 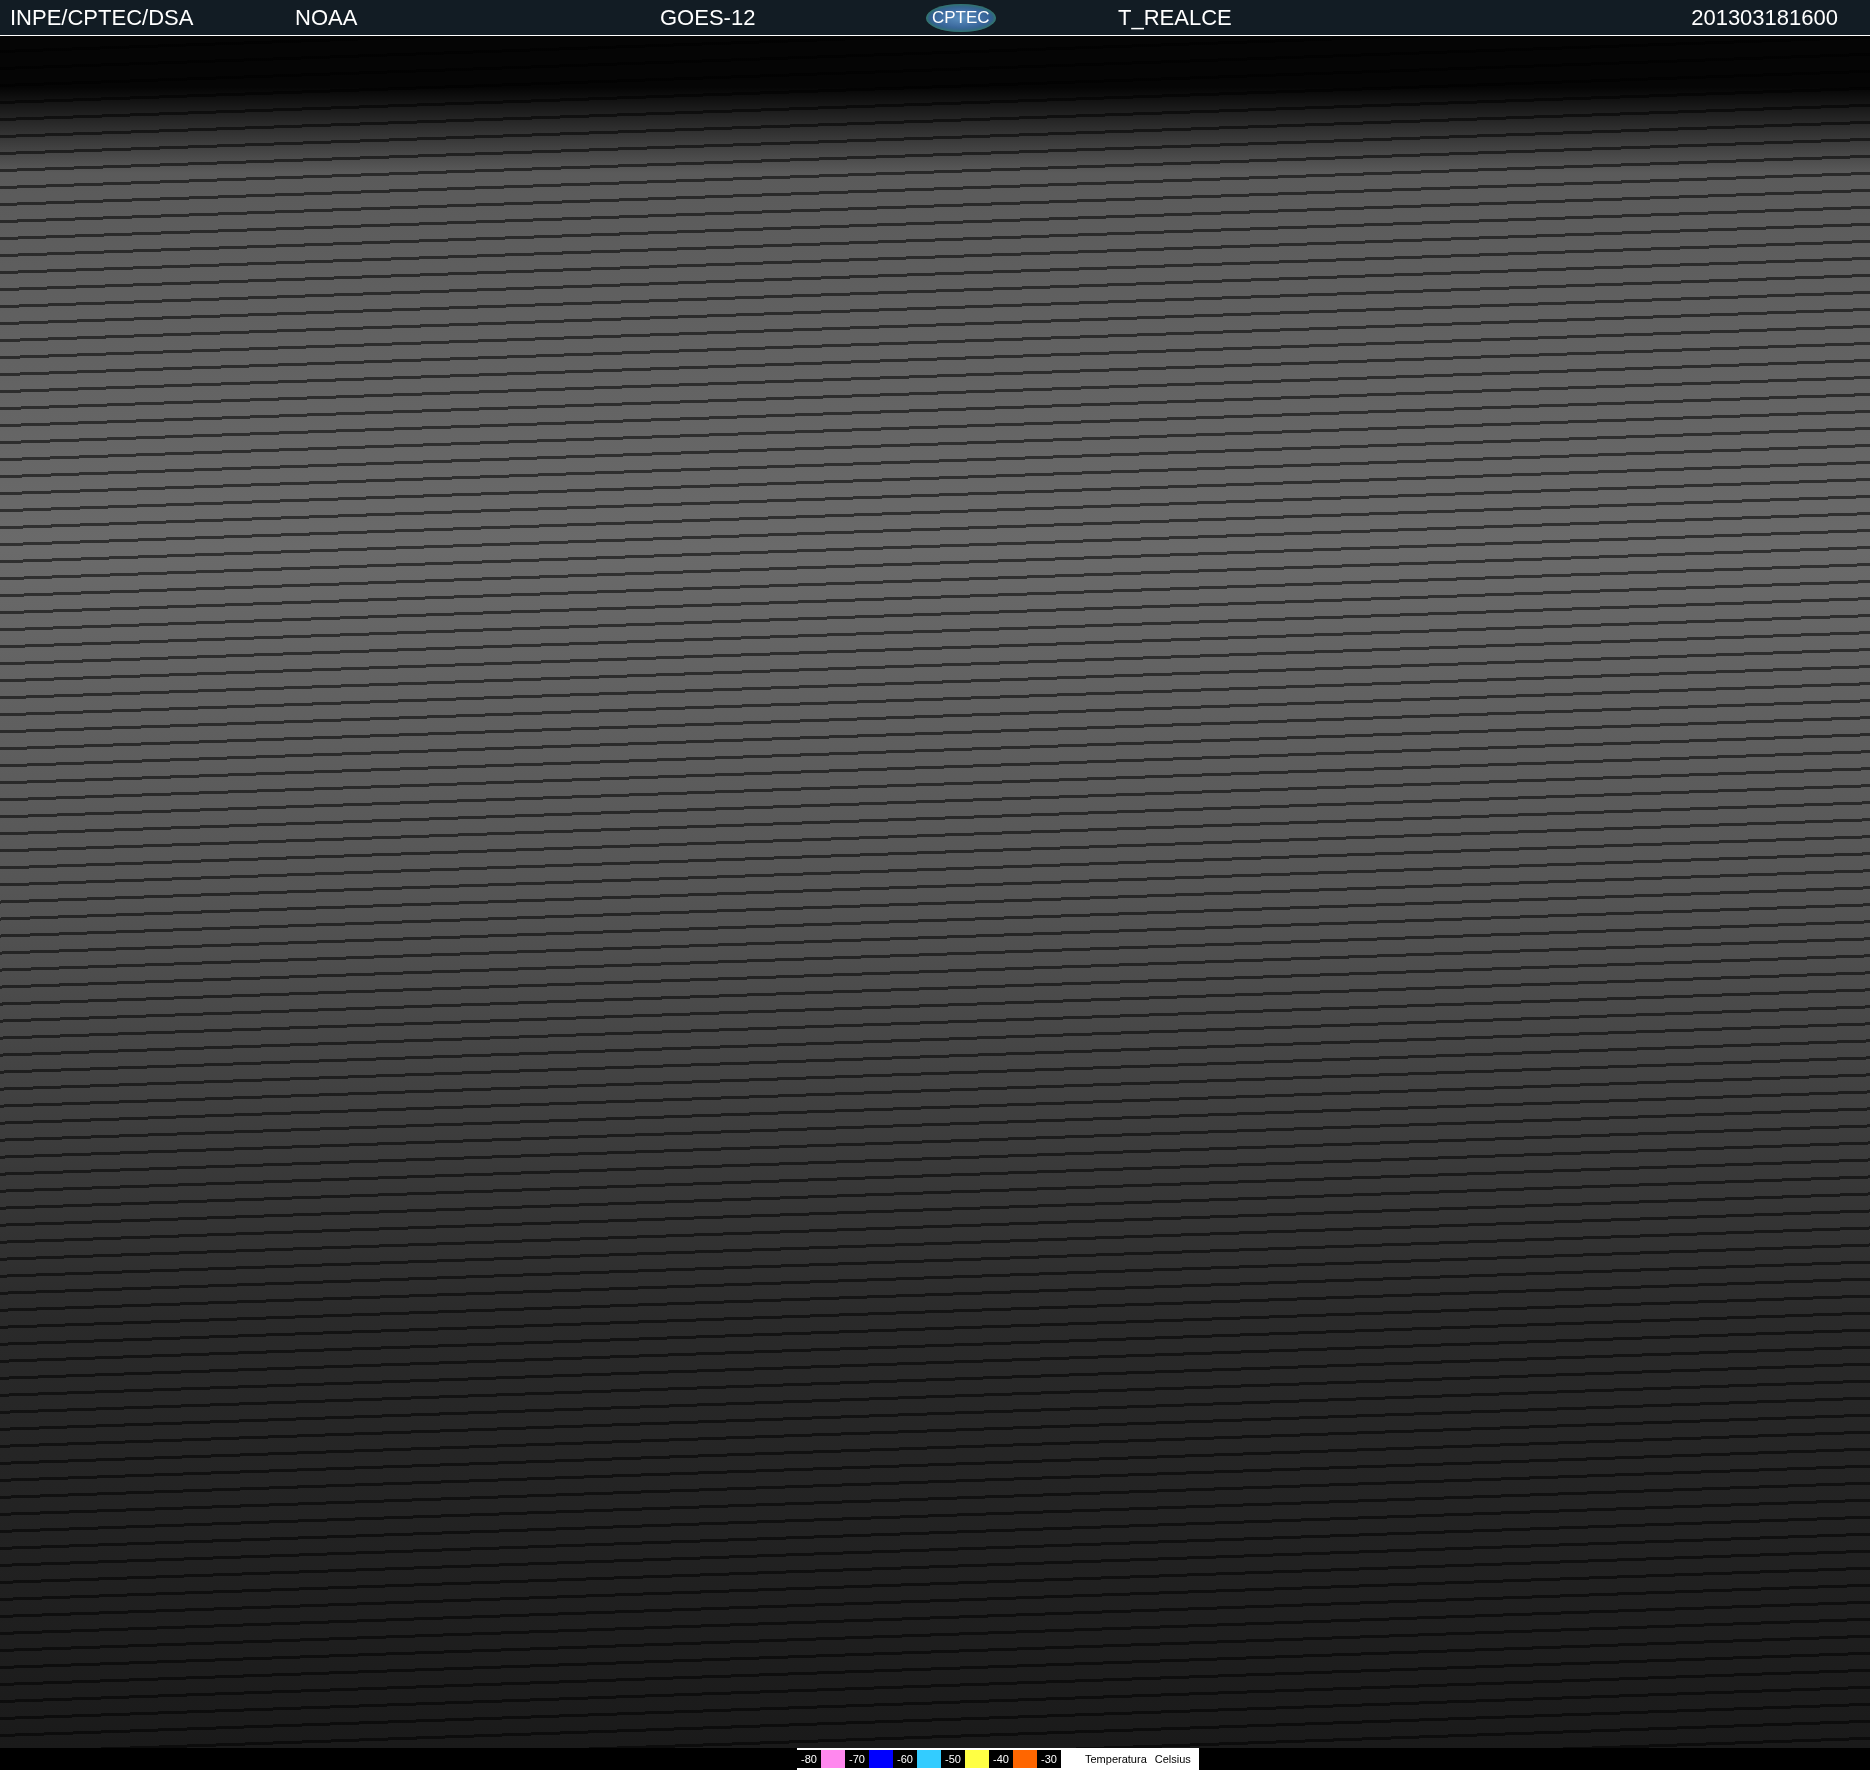 What do you see at coordinates (1172, 1759) in the screenshot?
I see `unit-label: Celsius` at bounding box center [1172, 1759].